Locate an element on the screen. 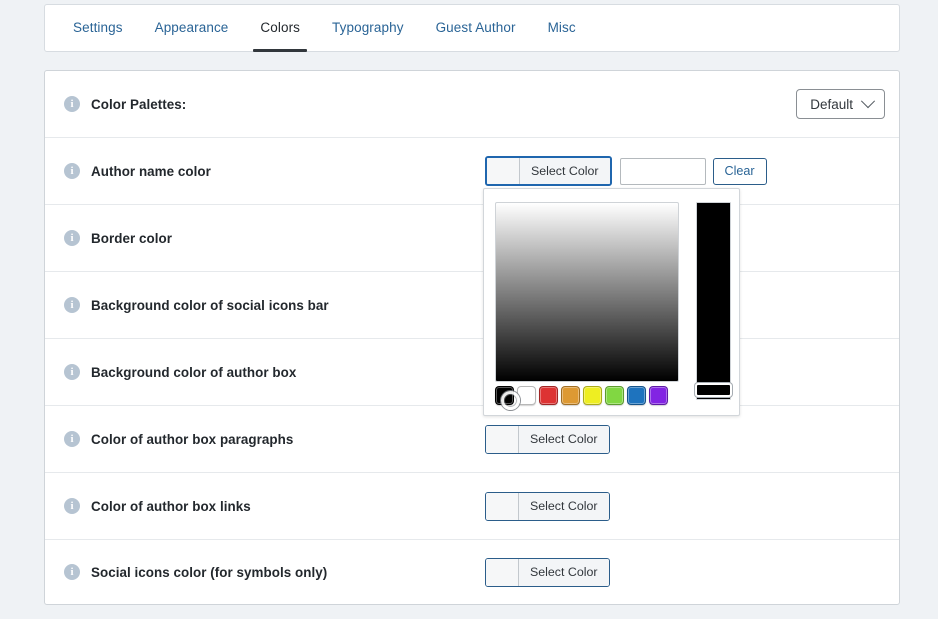  select-color-button-links: Select Color is located at coordinates (547, 506).